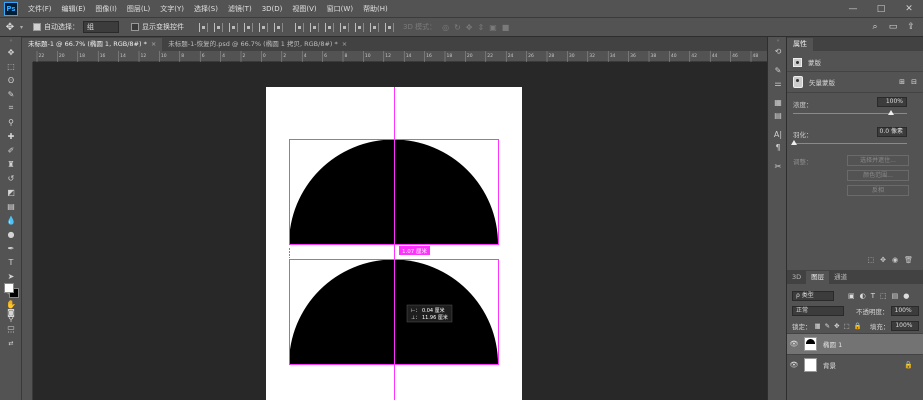  I want to click on opacity-input: 100%, so click(904, 311).